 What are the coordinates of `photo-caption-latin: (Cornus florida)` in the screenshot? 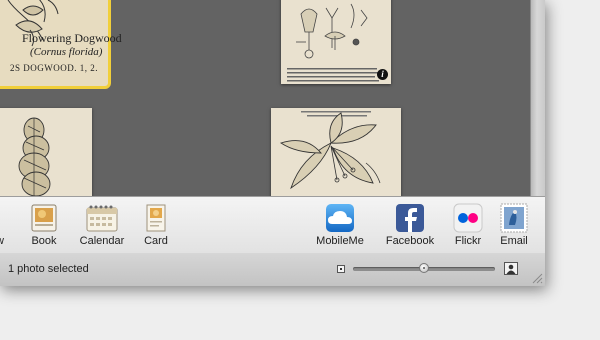 It's located at (66, 52).